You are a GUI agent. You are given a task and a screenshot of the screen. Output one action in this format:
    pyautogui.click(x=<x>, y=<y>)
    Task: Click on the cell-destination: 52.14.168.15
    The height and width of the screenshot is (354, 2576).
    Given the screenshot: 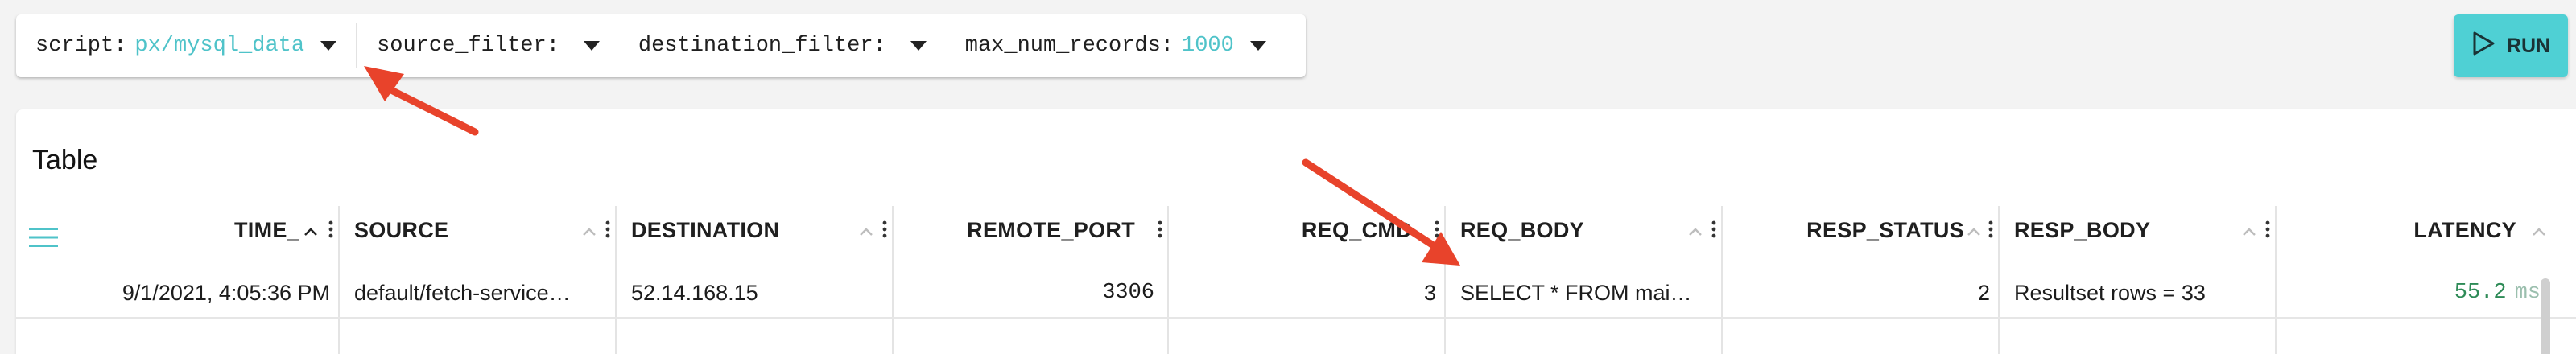 What is the action you would take?
    pyautogui.click(x=694, y=293)
    